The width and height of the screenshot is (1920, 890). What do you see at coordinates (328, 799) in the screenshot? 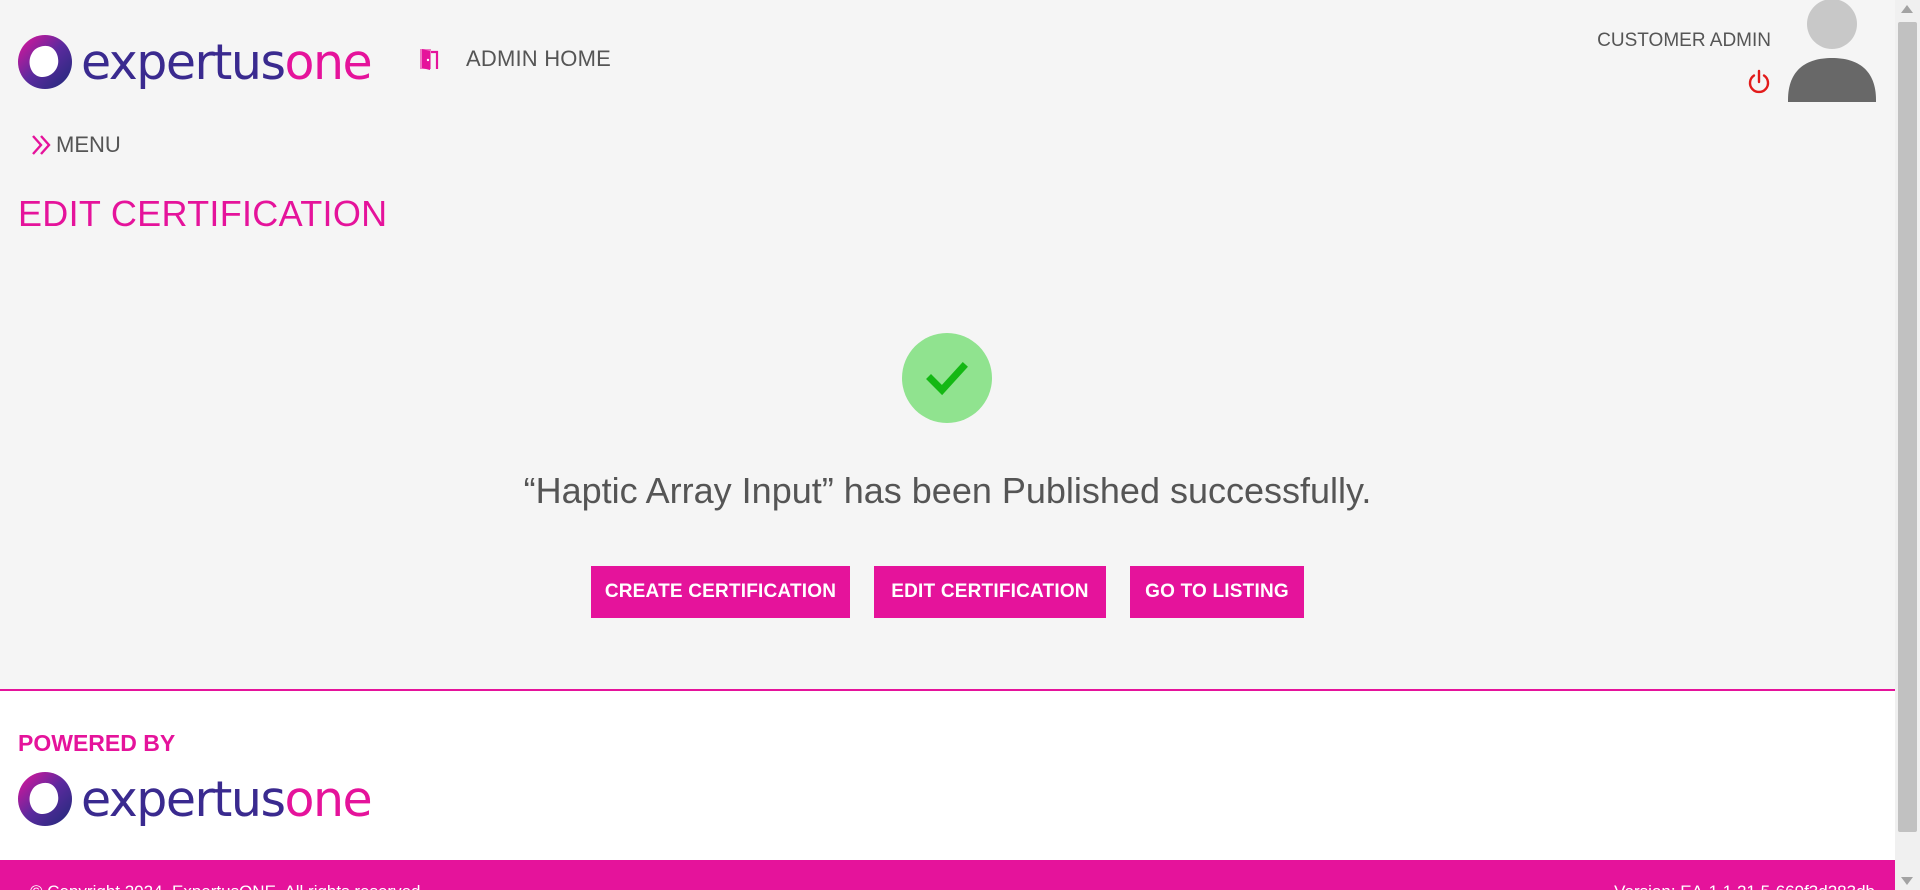
I see `footer-logo-text-one: one` at bounding box center [328, 799].